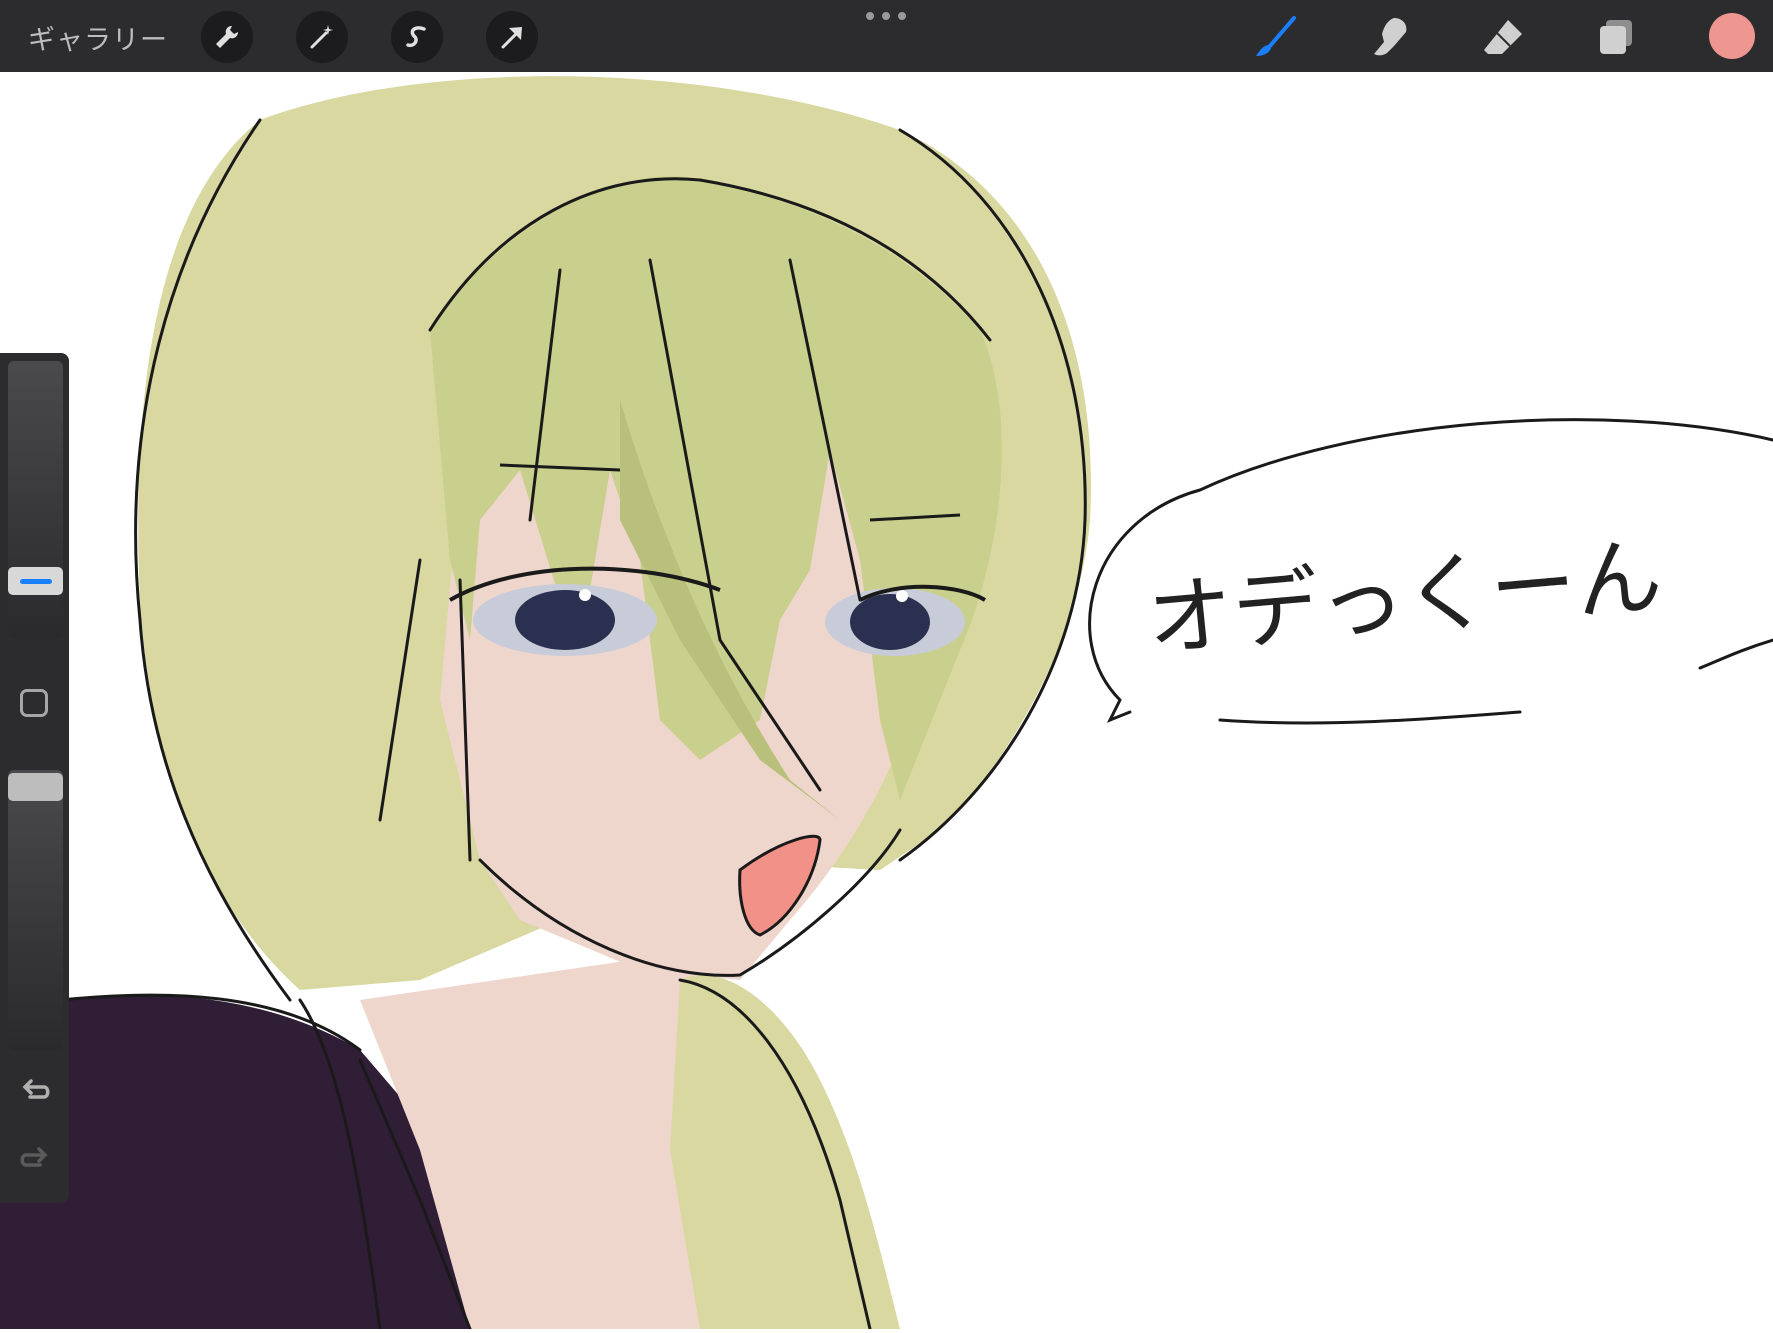  Describe the element at coordinates (886, 36) in the screenshot. I see `top-toolbar: ギャラリー` at that location.